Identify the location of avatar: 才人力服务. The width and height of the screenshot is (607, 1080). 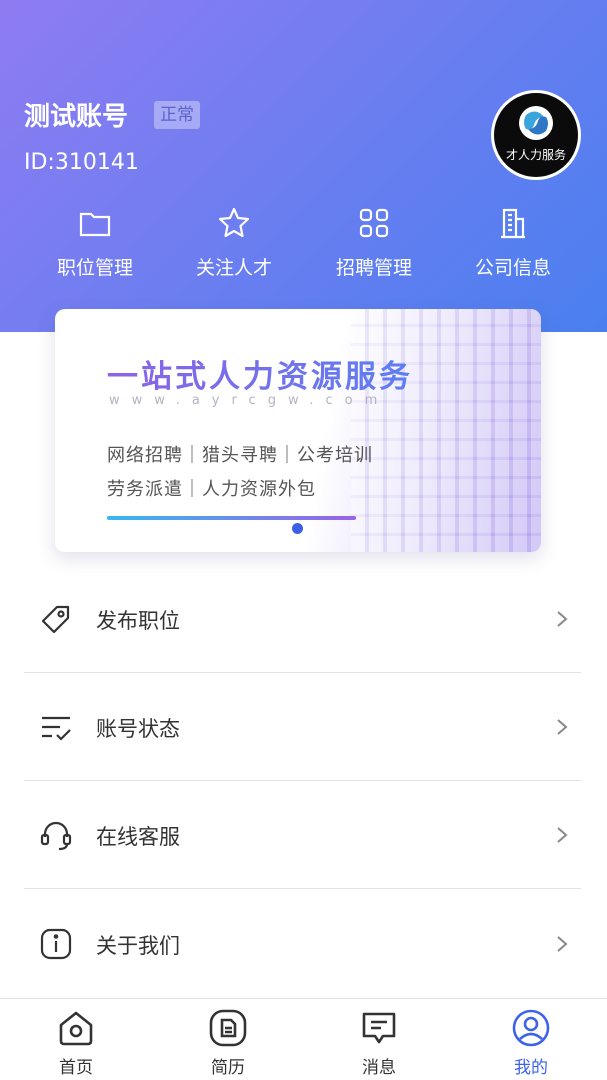
(536, 135).